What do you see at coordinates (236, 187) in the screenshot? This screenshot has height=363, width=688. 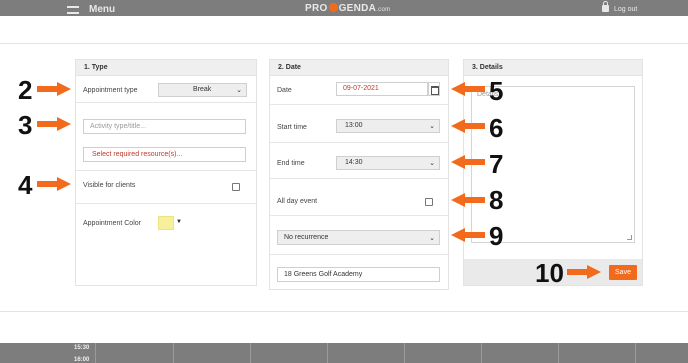 I see `visible-for-clients-checkbox` at bounding box center [236, 187].